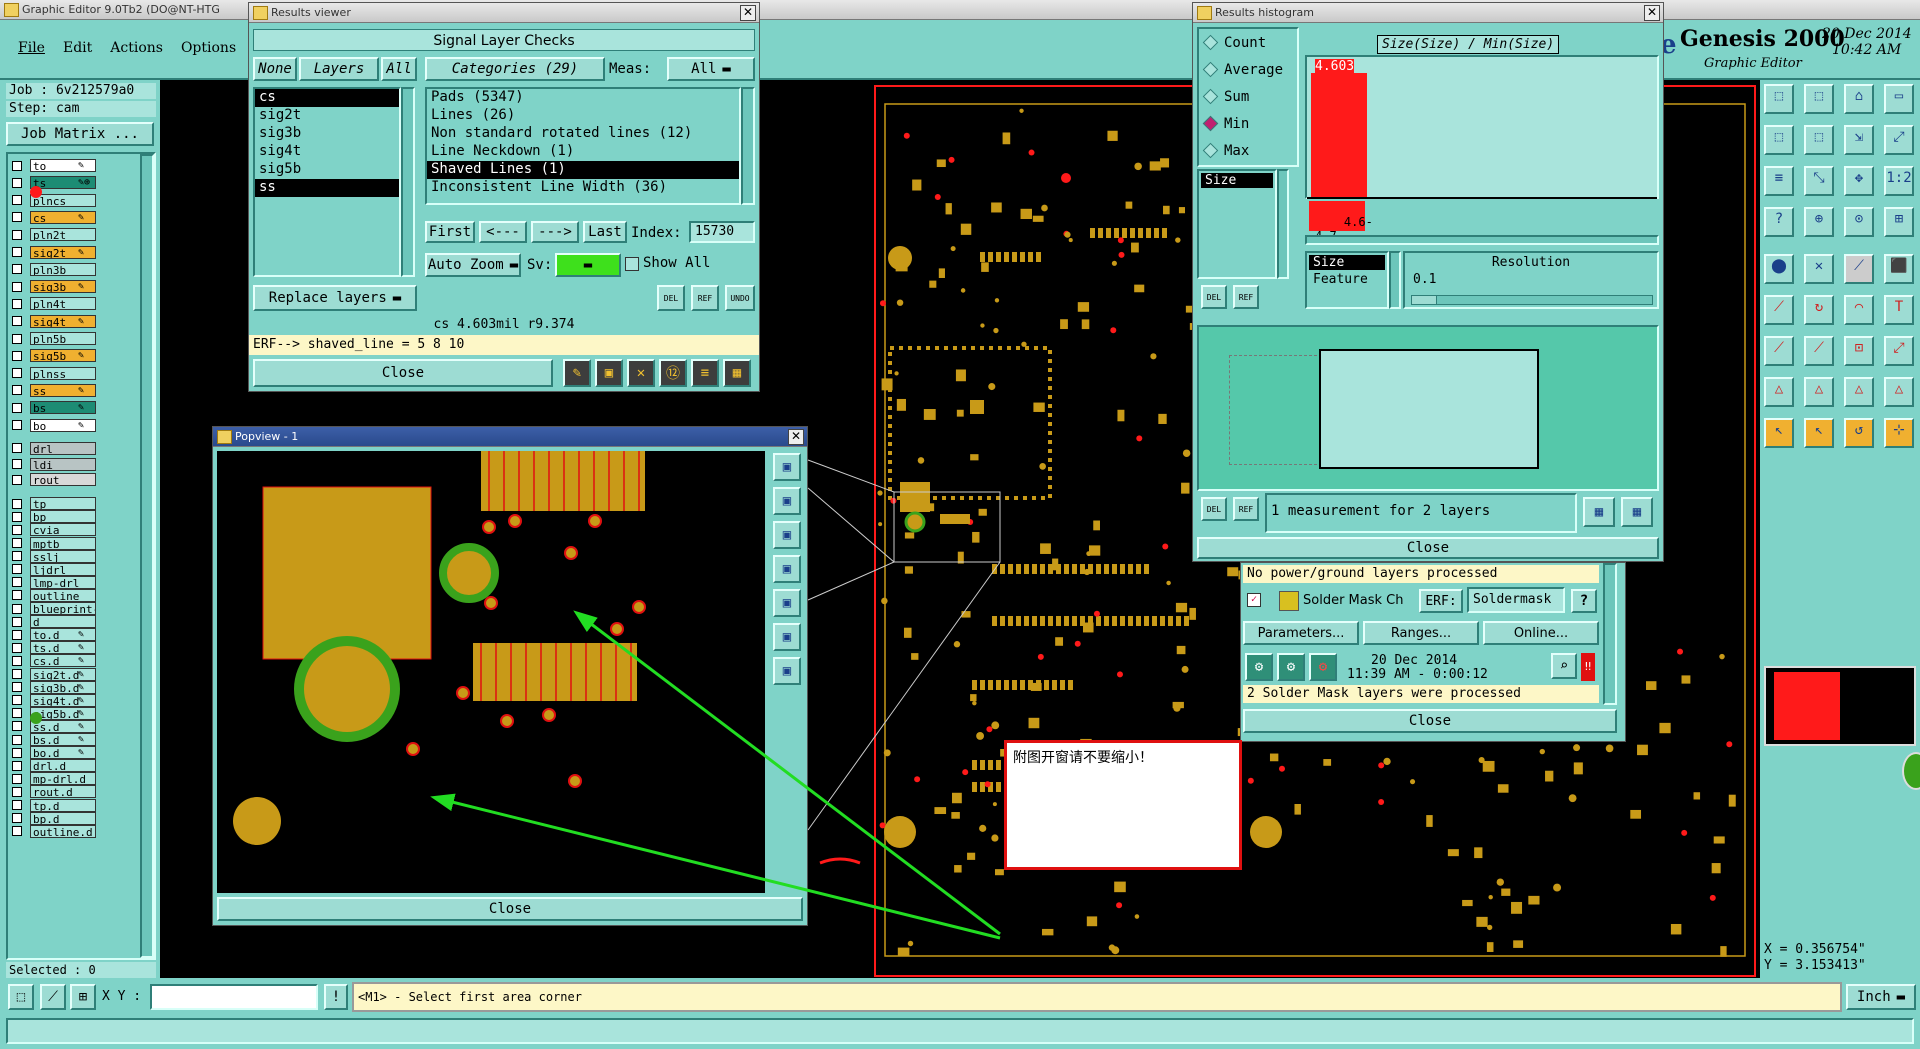  Describe the element at coordinates (327, 188) in the screenshot. I see `result-layer-item: ss` at that location.